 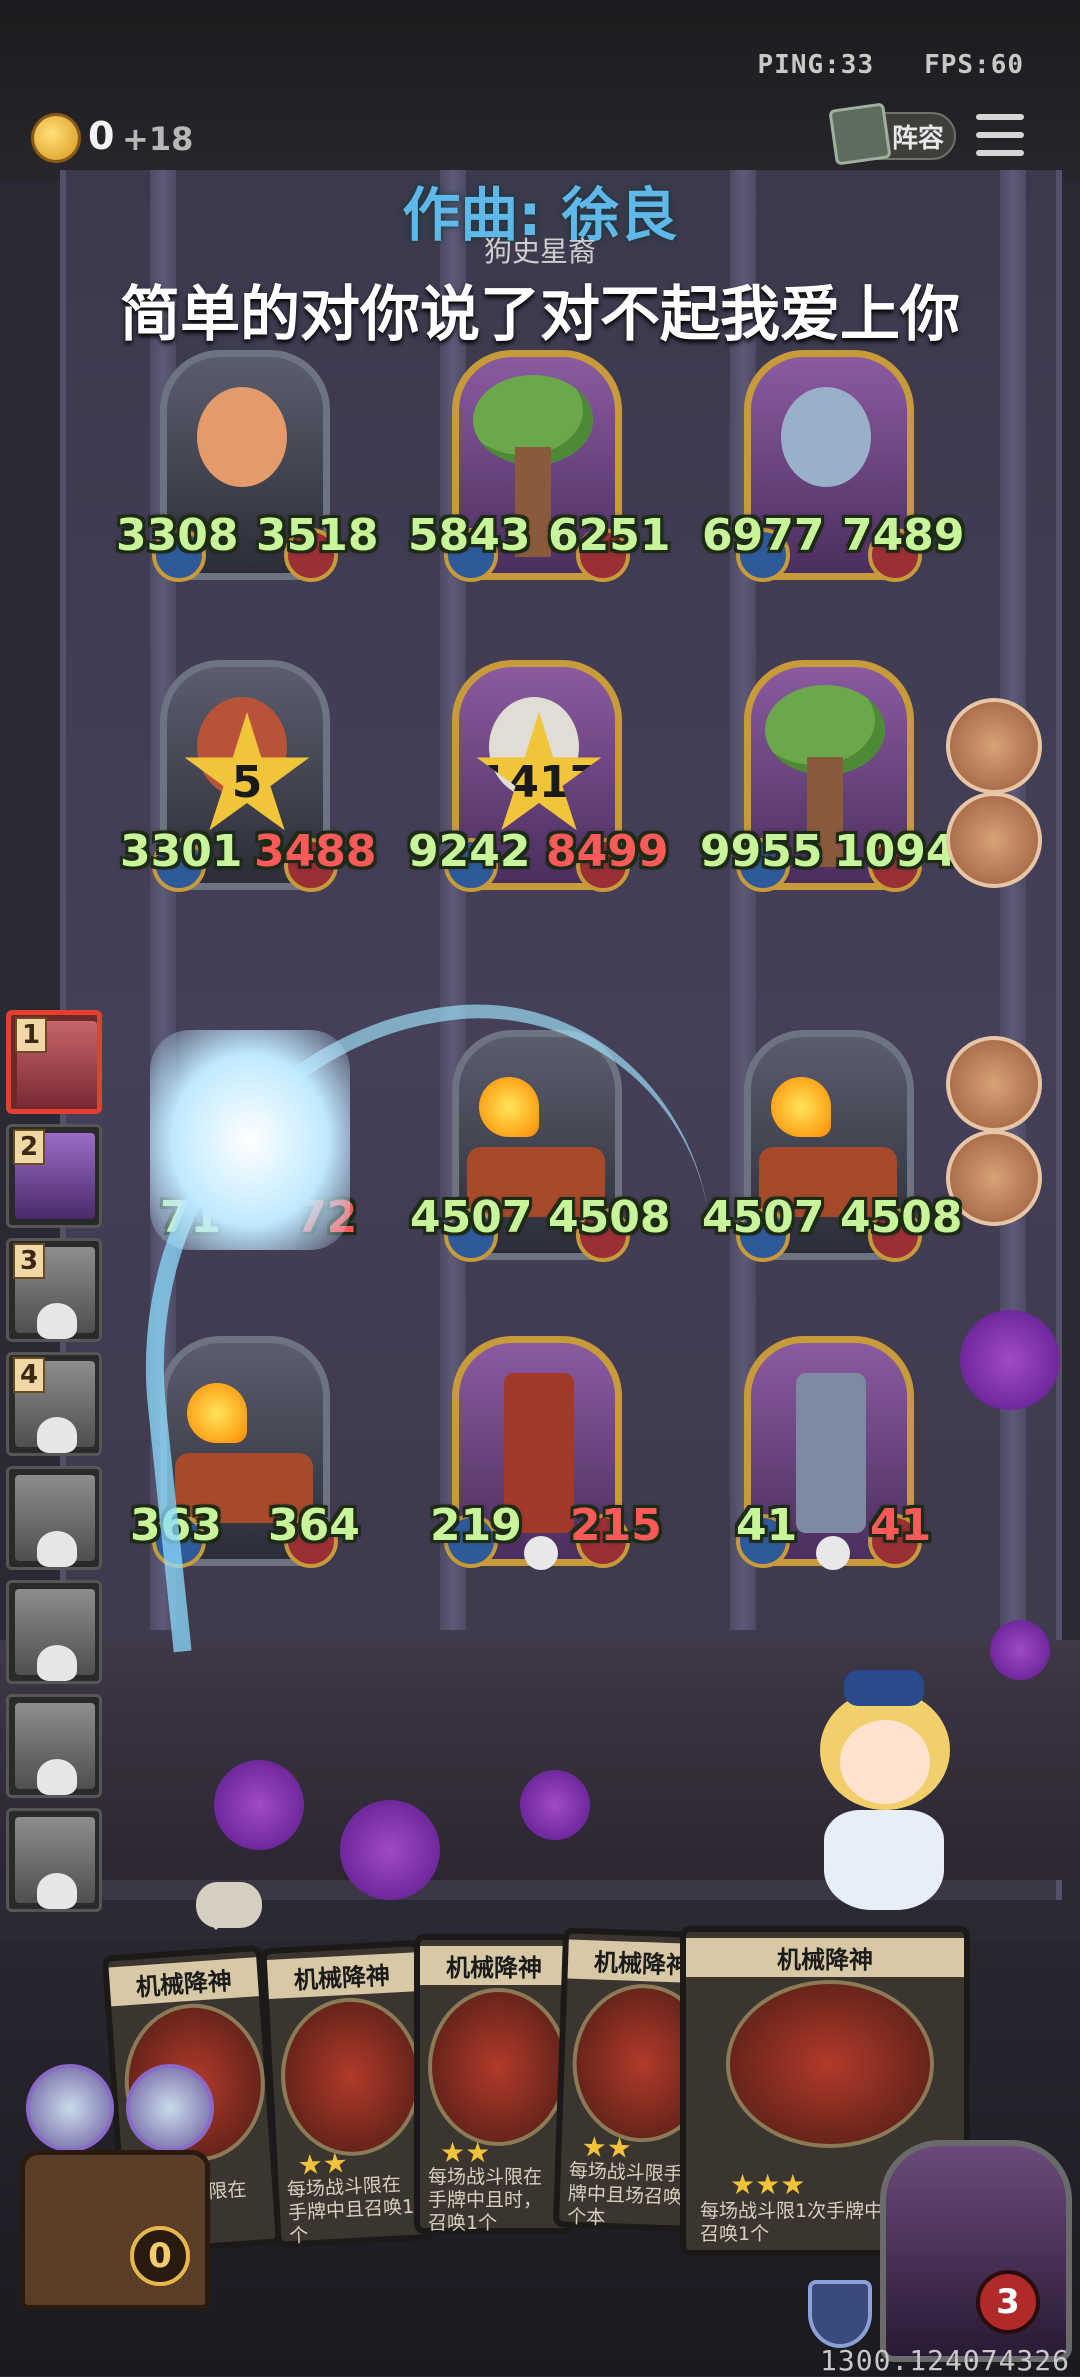 I want to click on unit-health: 41, so click(x=901, y=1525).